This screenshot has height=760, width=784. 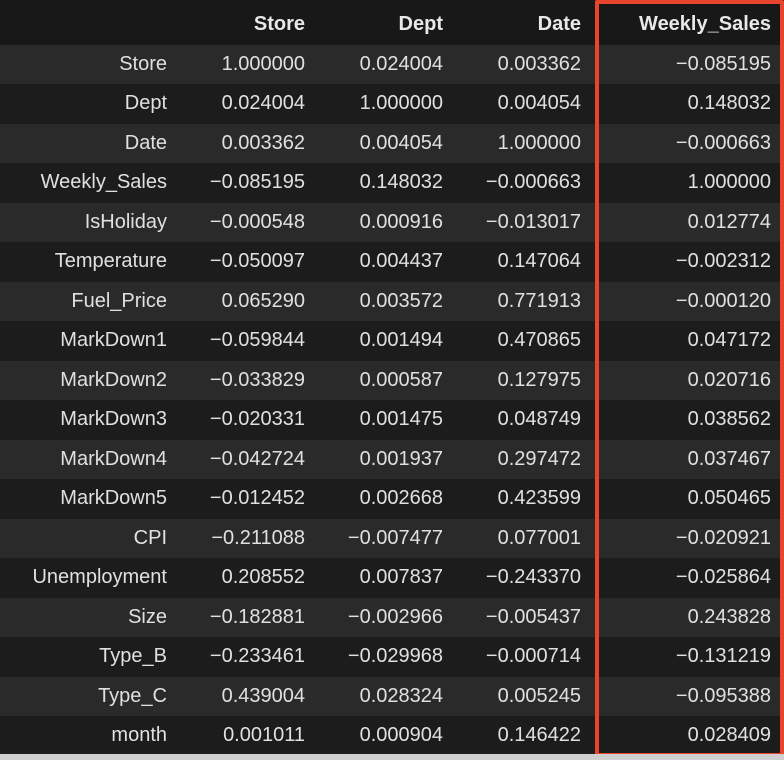 I want to click on table-cell: −0.007477, so click(x=387, y=538).